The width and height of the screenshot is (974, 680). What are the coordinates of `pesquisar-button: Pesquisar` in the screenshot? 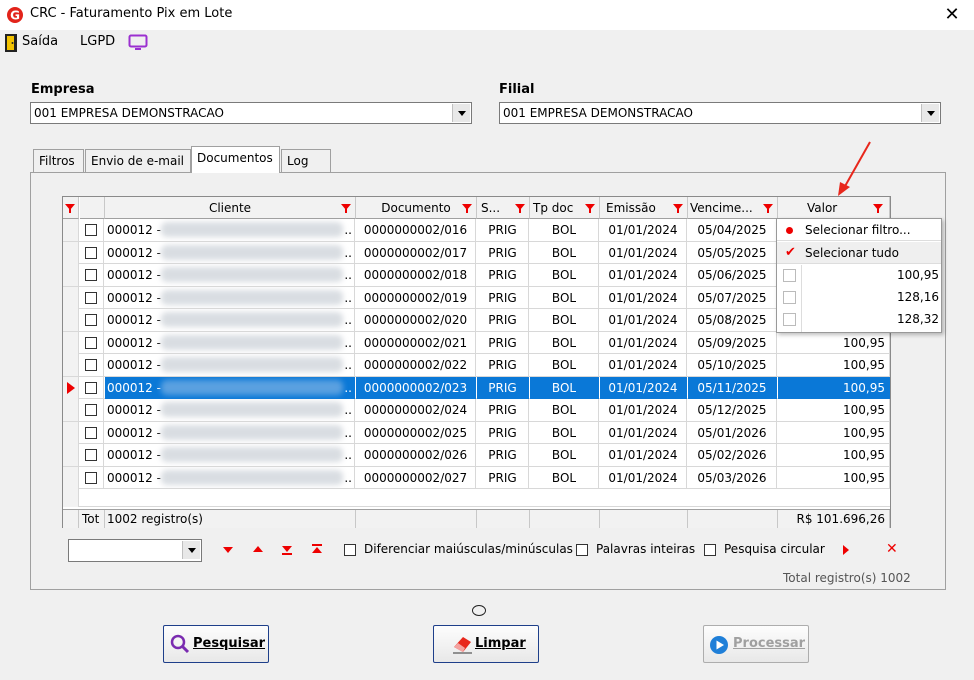 It's located at (216, 644).